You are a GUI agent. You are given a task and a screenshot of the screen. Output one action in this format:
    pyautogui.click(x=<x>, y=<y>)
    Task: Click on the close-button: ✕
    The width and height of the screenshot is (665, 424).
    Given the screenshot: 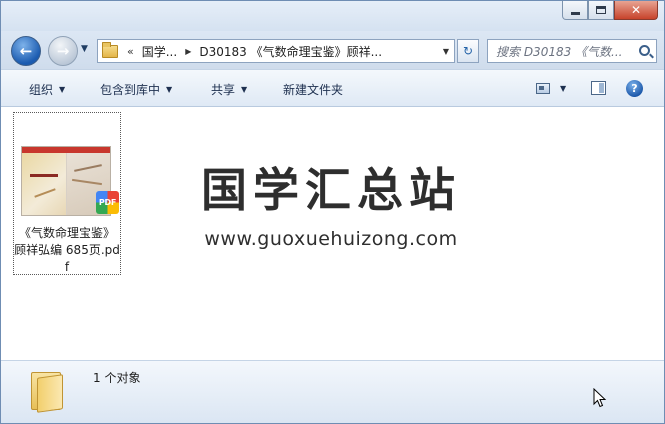 What is the action you would take?
    pyautogui.click(x=636, y=10)
    